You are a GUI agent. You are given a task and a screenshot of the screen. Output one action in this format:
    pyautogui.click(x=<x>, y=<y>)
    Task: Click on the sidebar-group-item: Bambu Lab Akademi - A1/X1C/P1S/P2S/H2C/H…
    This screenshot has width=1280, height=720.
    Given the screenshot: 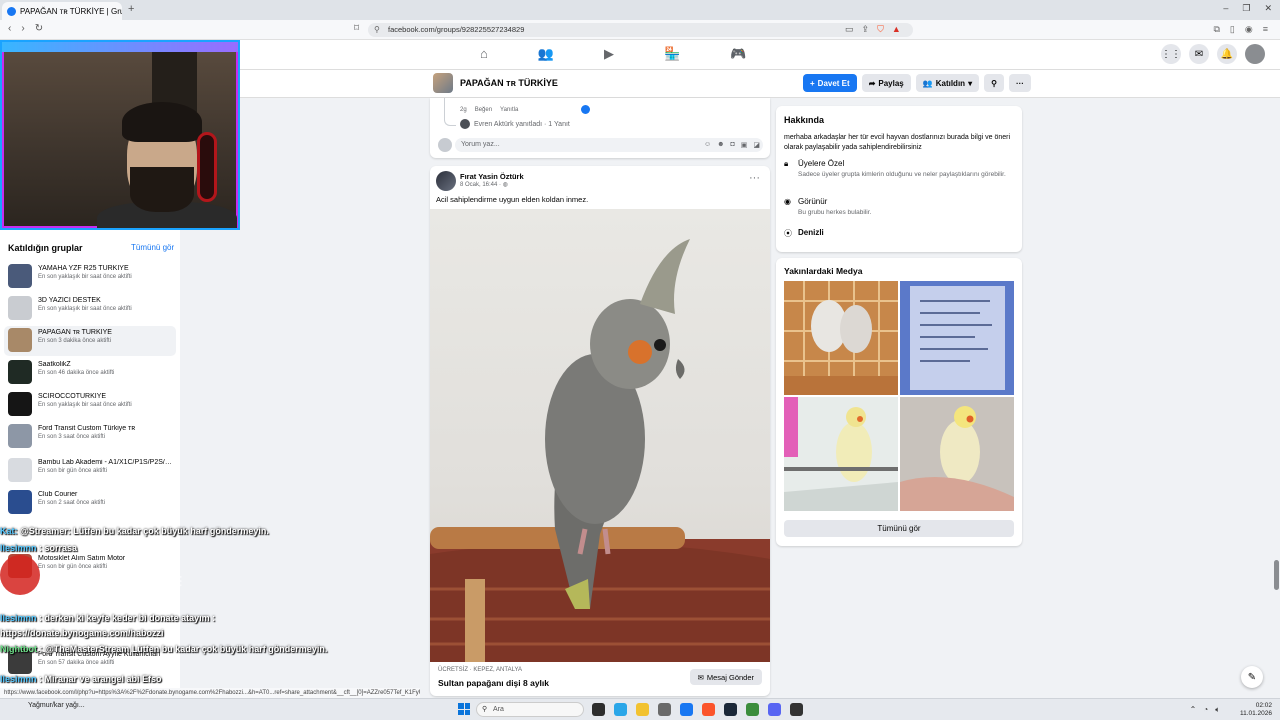 What is the action you would take?
    pyautogui.click(x=90, y=471)
    